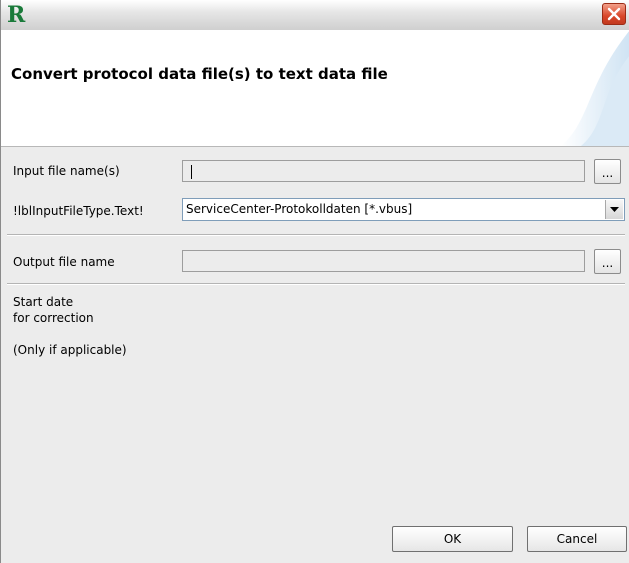 The image size is (629, 563). I want to click on input-files-field, so click(383, 171).